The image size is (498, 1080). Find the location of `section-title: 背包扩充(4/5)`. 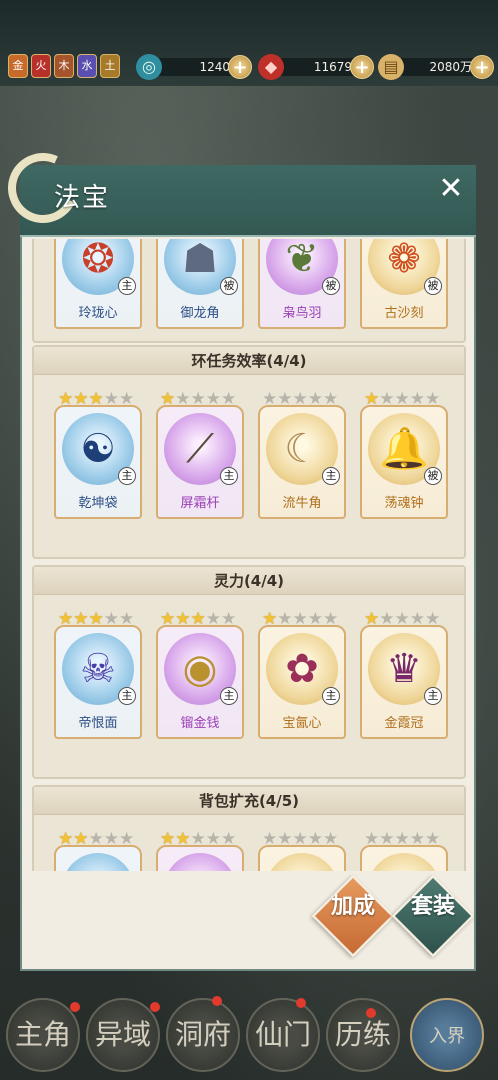

section-title: 背包扩充(4/5) is located at coordinates (249, 801).